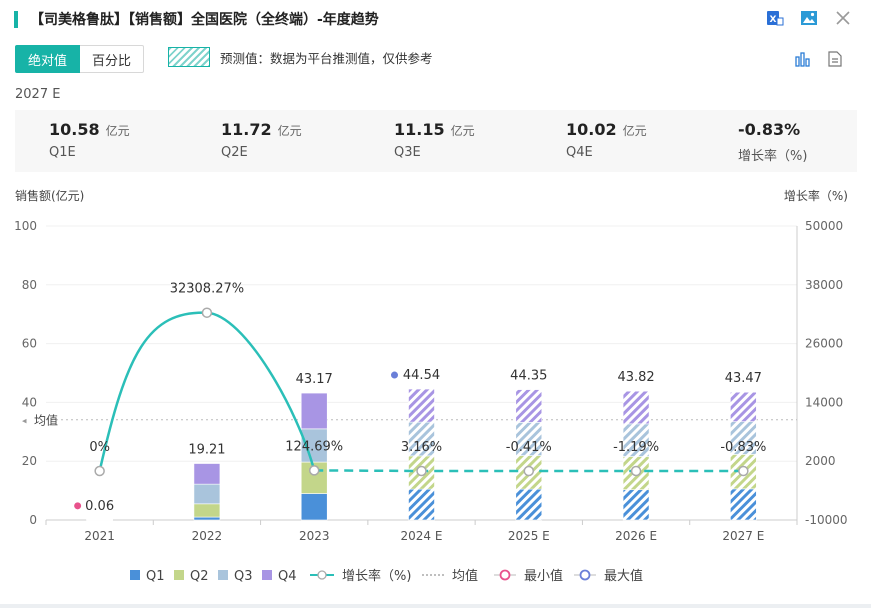 This screenshot has width=871, height=608. Describe the element at coordinates (824, 285) in the screenshot. I see `y-tick-label-right: 38000` at that location.